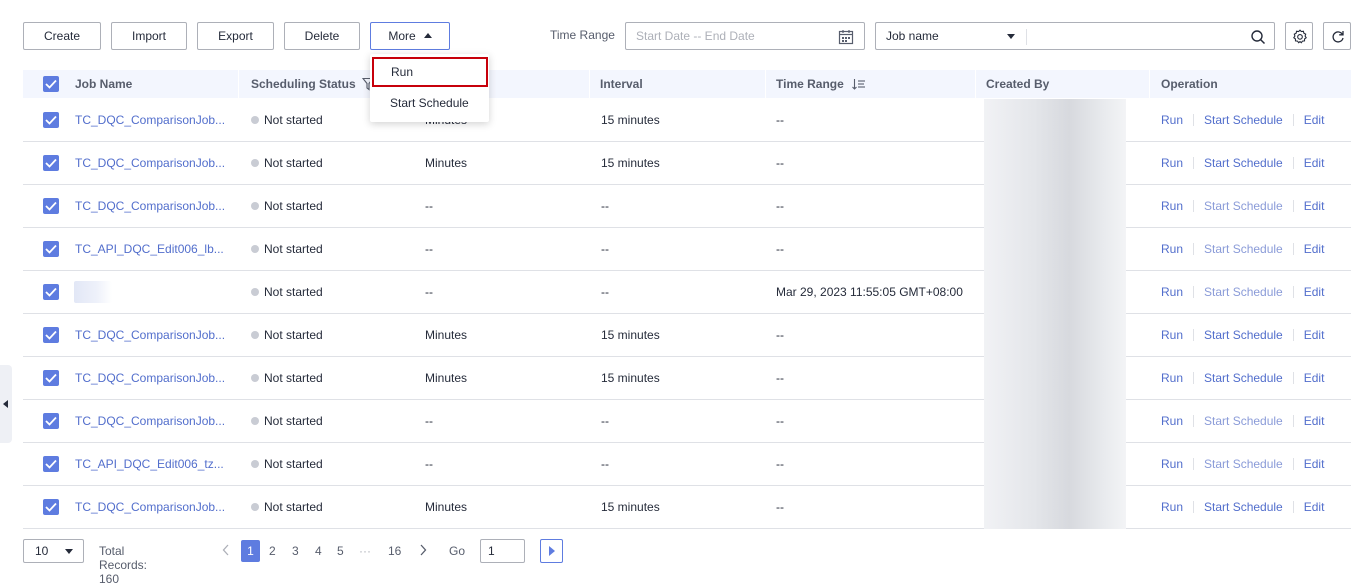  I want to click on create-button: Create, so click(62, 36).